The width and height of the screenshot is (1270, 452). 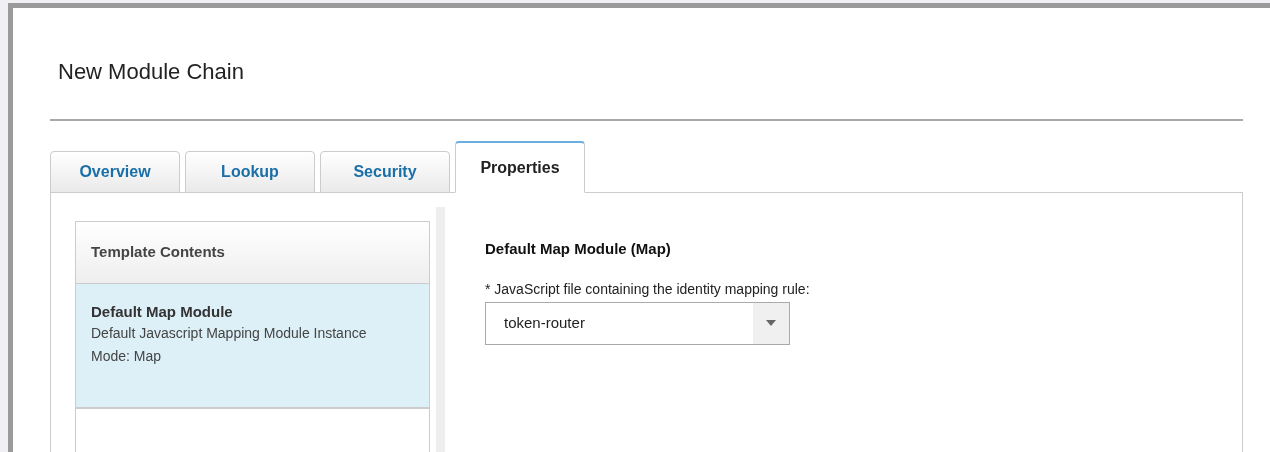 What do you see at coordinates (252, 346) in the screenshot?
I see `list-item: Default Map Module Default Javascript Mapping Module Instance Mode: Map` at bounding box center [252, 346].